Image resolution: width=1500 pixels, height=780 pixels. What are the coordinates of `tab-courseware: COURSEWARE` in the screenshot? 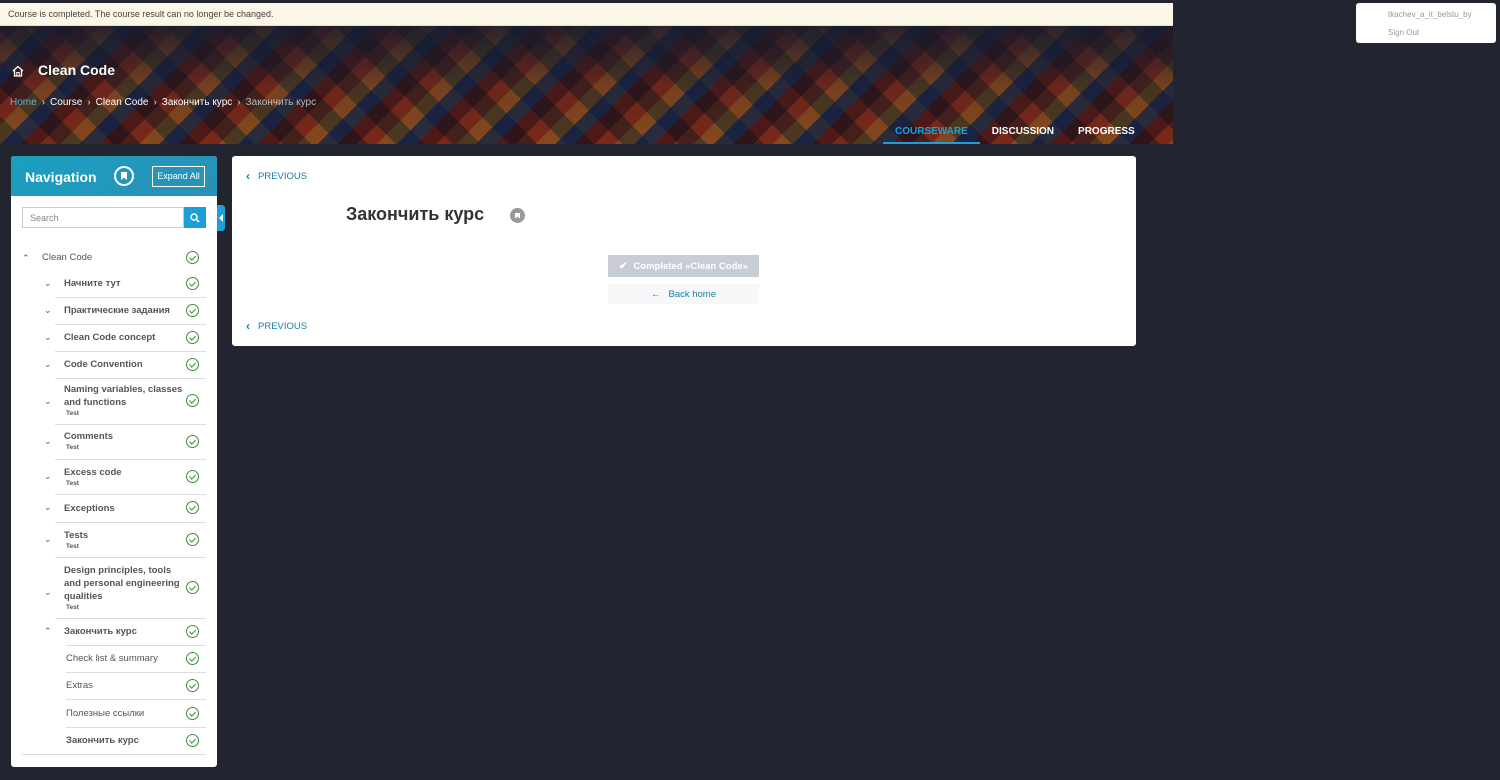 It's located at (931, 135).